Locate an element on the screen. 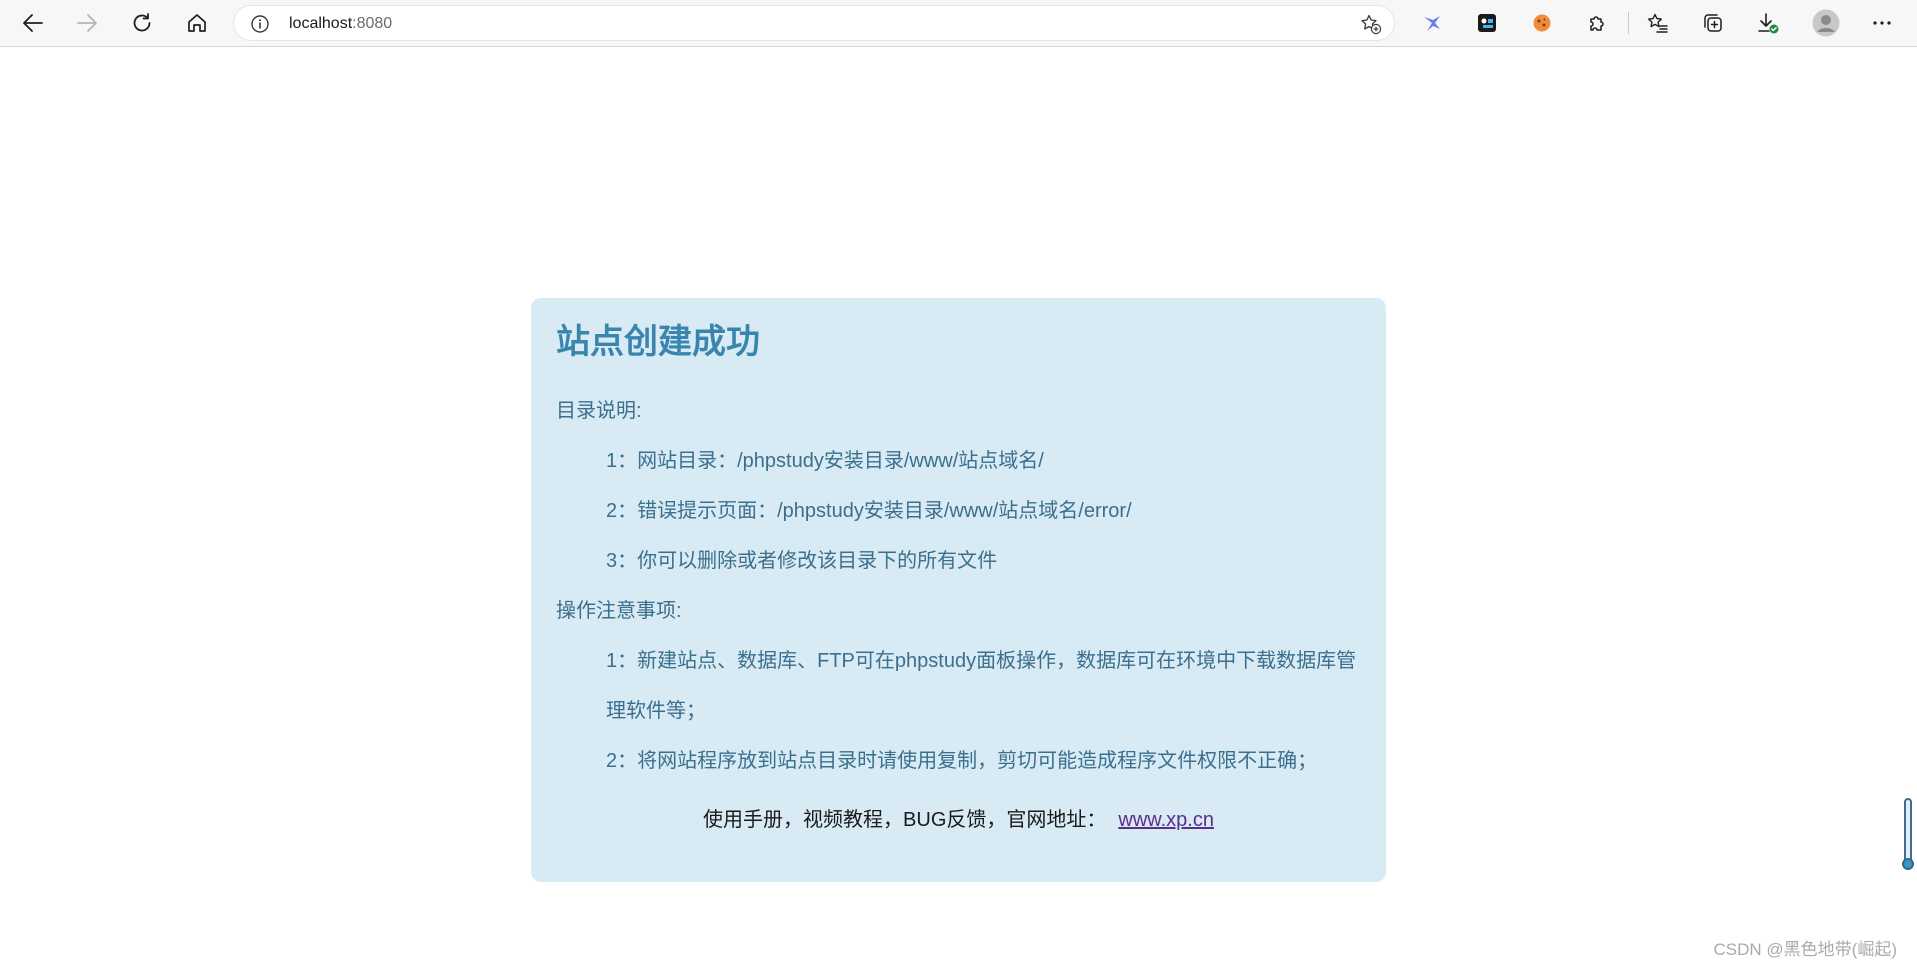  directory-item: 1：网站目录：/phpstudy安装目录/www/站点域名/ is located at coordinates (825, 461).